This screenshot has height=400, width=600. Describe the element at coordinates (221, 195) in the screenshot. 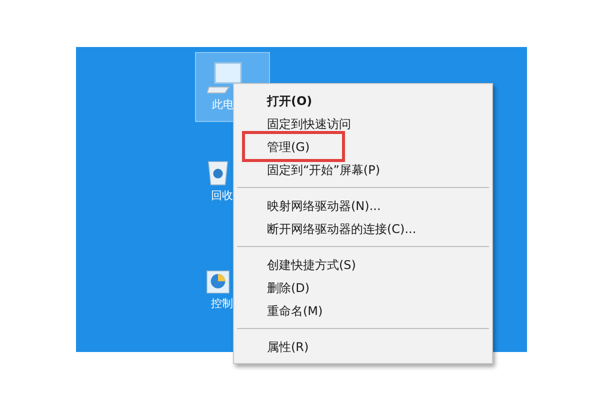

I see `icon-label: 回收` at that location.